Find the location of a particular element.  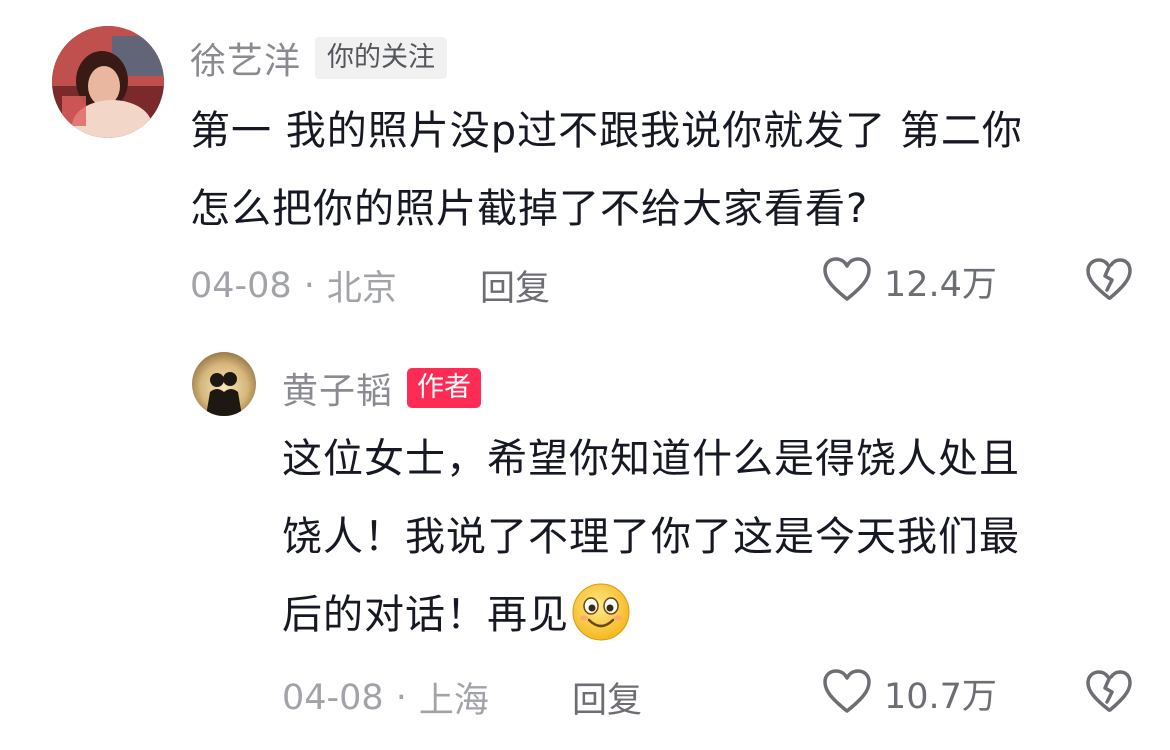

comment-location: 北京 is located at coordinates (361, 289).